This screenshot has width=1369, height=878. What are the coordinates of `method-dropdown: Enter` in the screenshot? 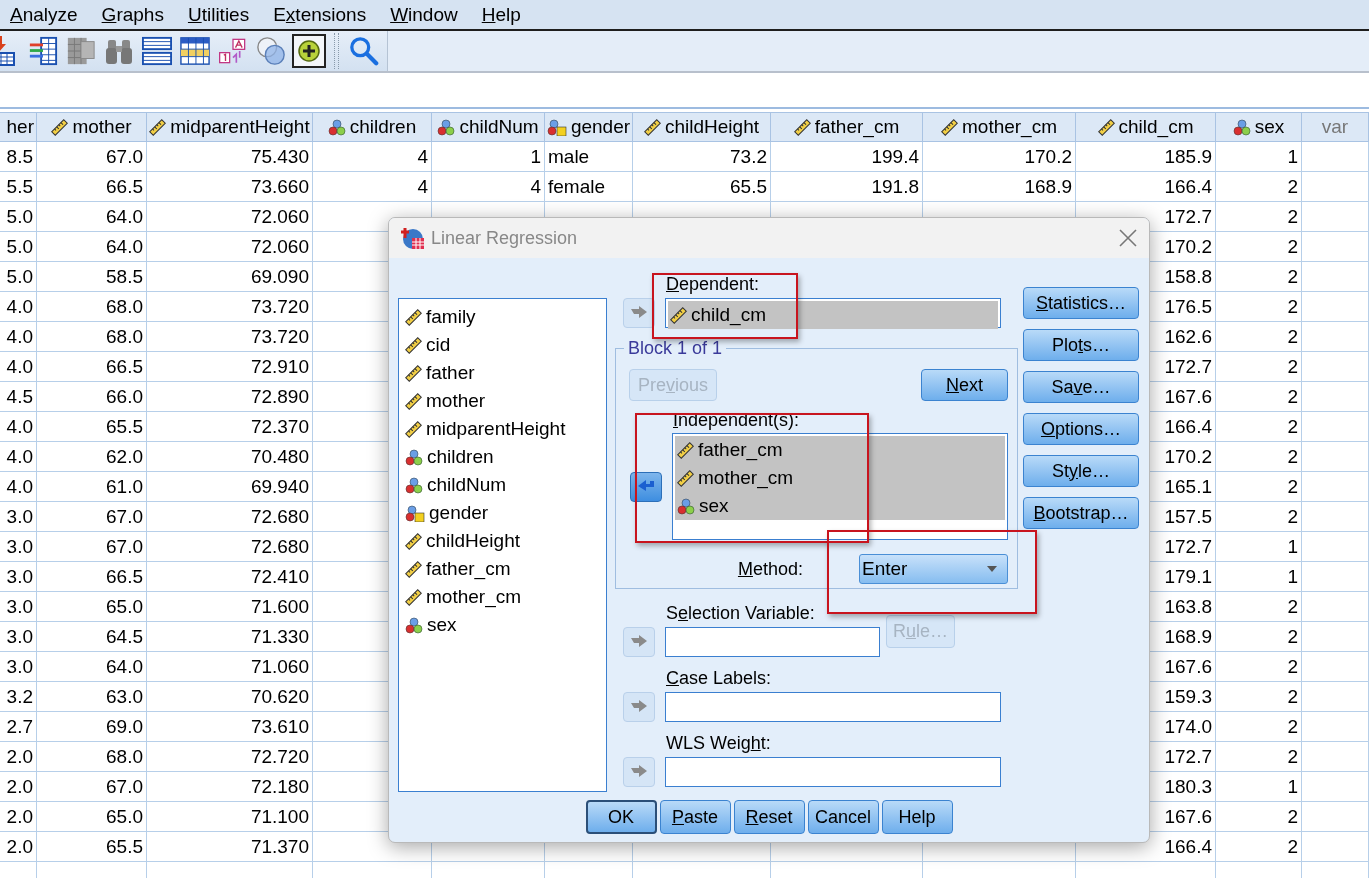 It's located at (933, 569).